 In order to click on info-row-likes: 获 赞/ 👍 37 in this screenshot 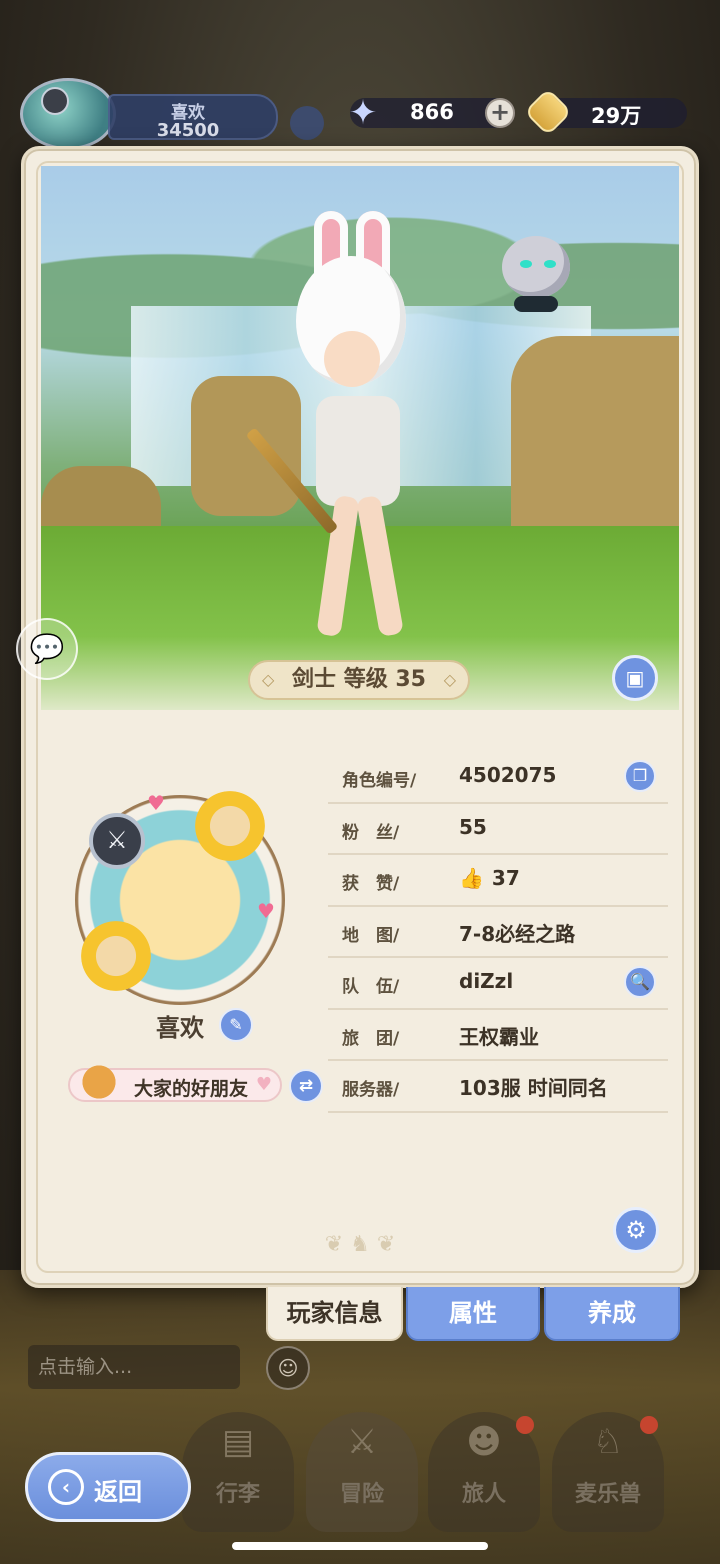, I will do `click(498, 881)`.